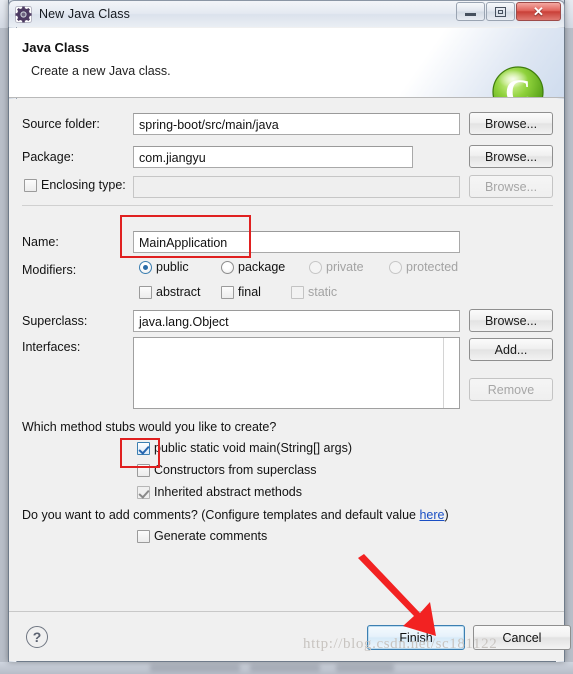 The height and width of the screenshot is (674, 573). I want to click on close-icon: ✕, so click(538, 11).